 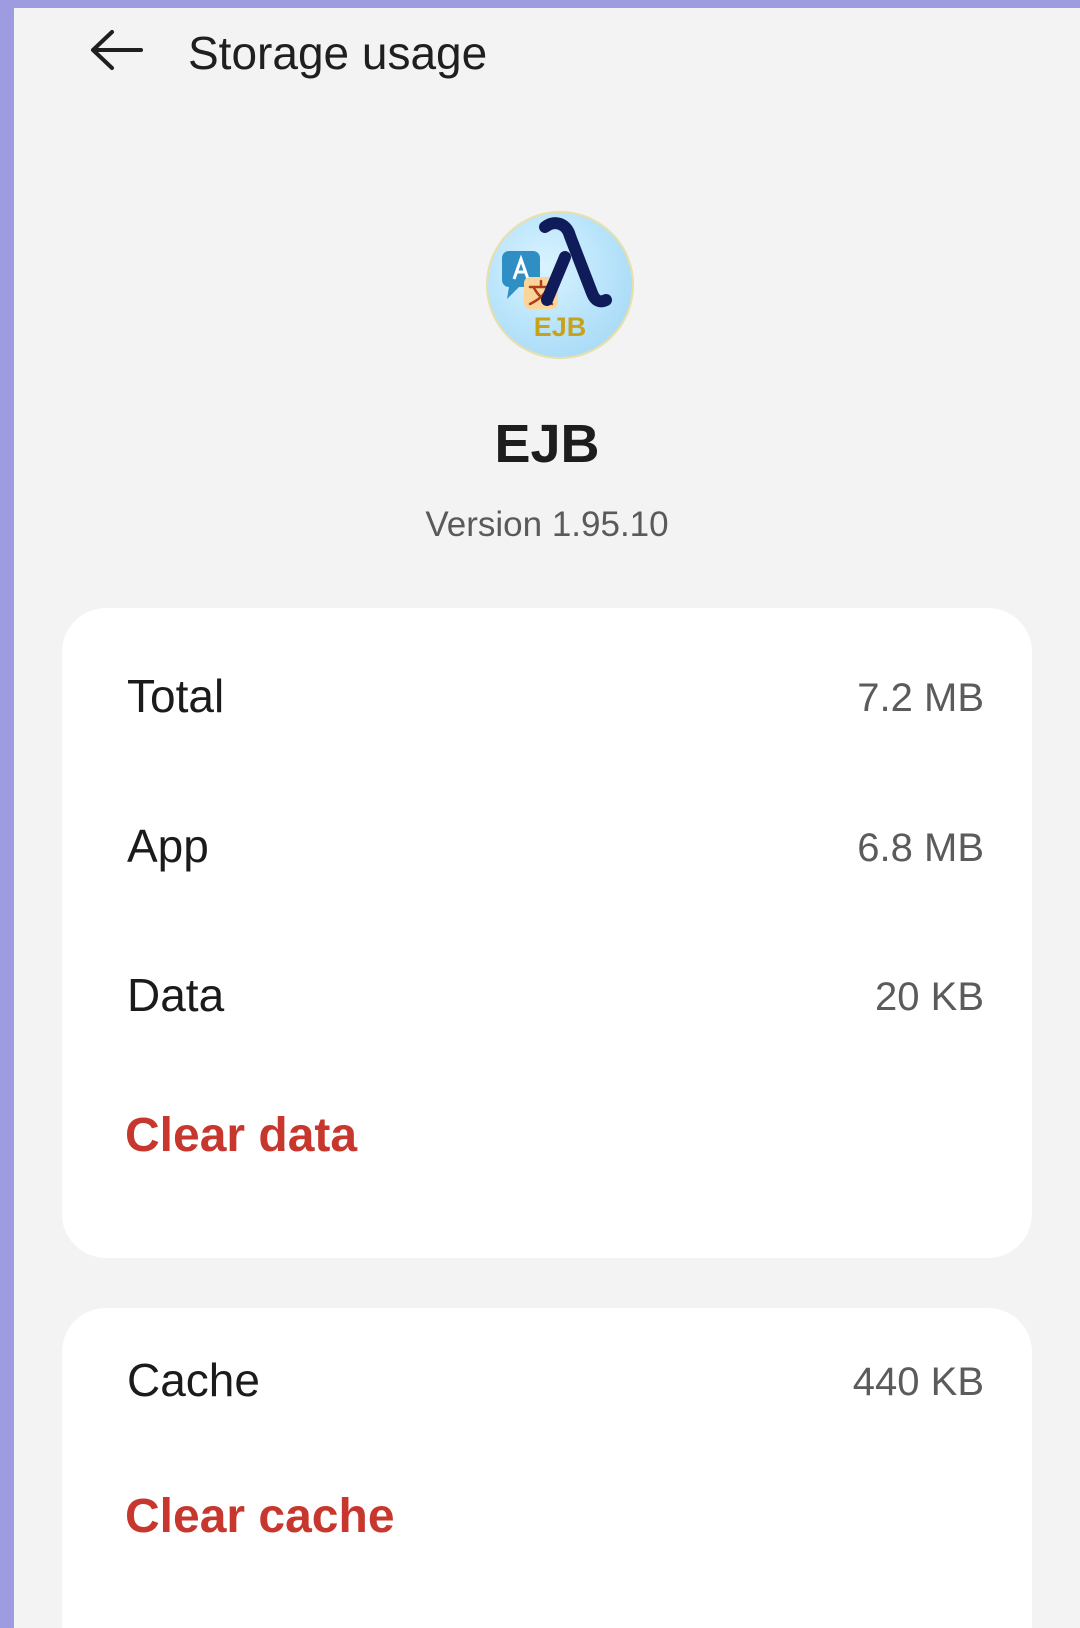 I want to click on storage-row-value: 20 KB, so click(x=929, y=997).